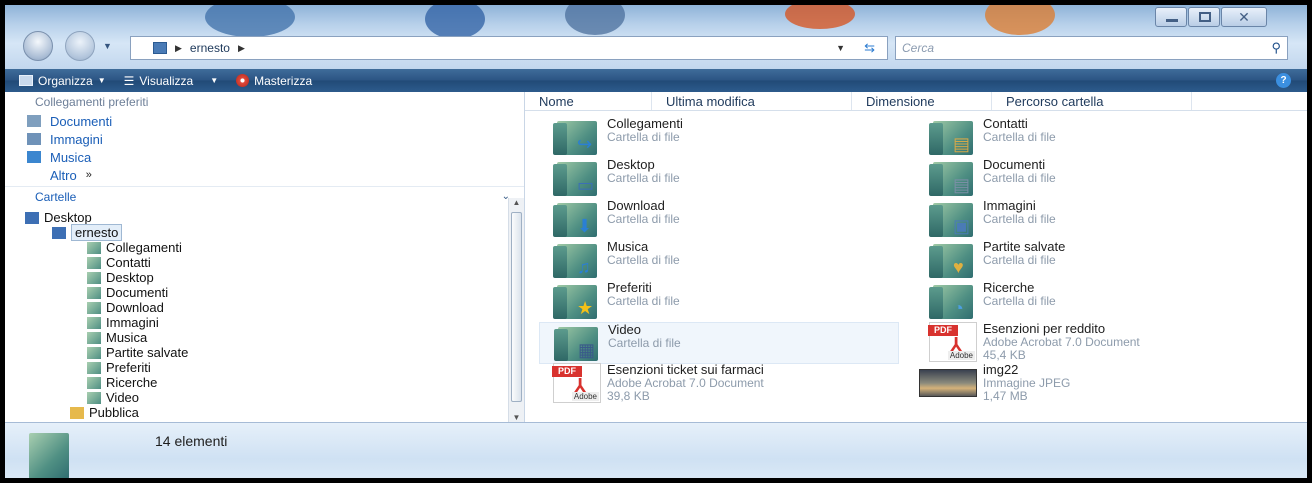 Image resolution: width=1312 pixels, height=483 pixels. What do you see at coordinates (1014, 164) in the screenshot?
I see `file-name: Documenti` at bounding box center [1014, 164].